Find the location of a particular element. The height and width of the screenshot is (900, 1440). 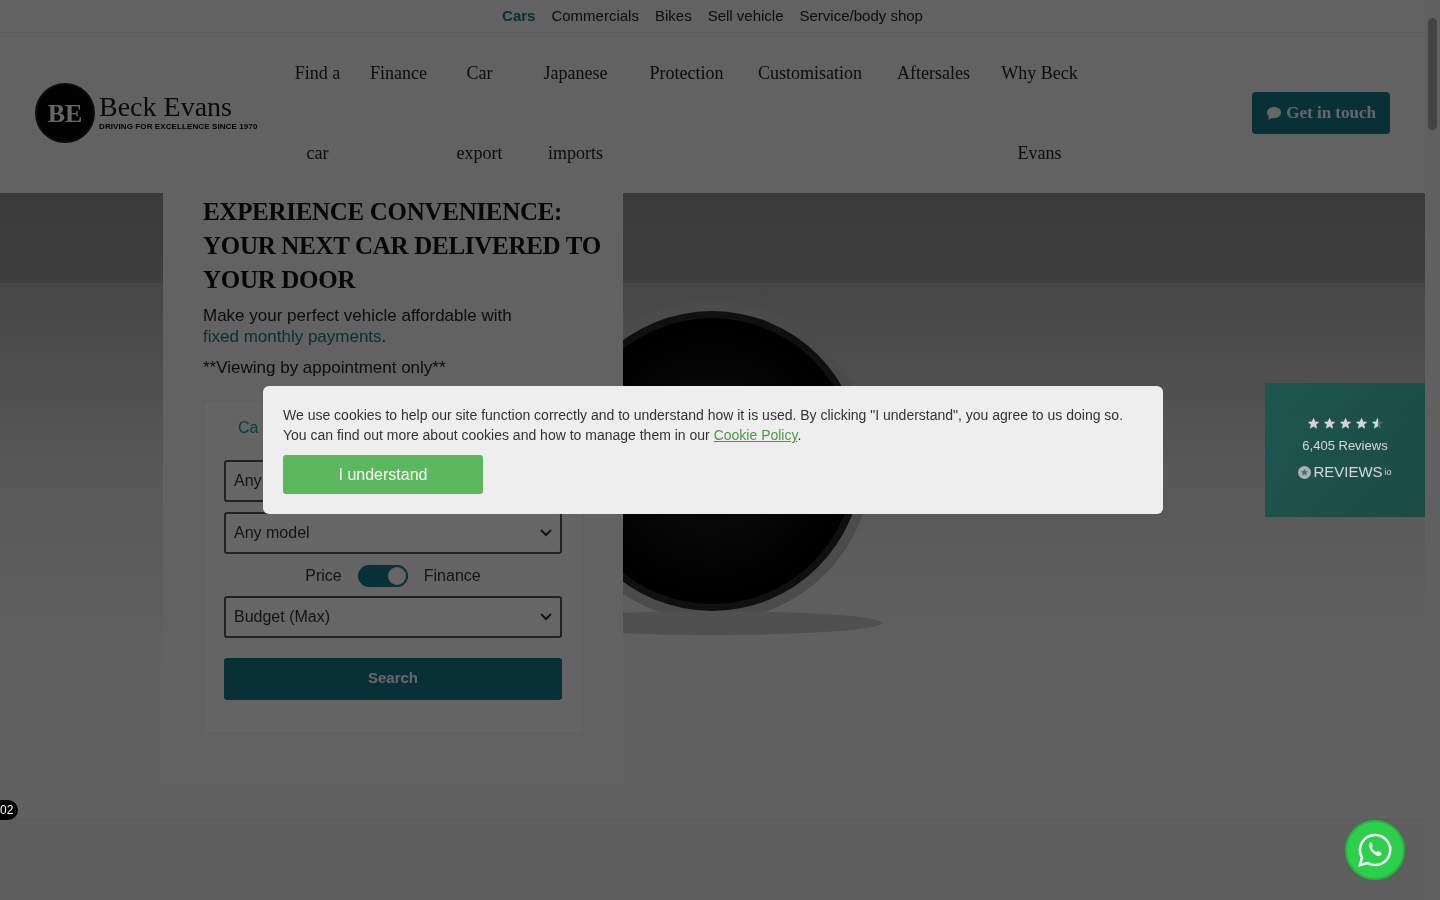

review-count: 6,405 Reviews is located at coordinates (1345, 445).